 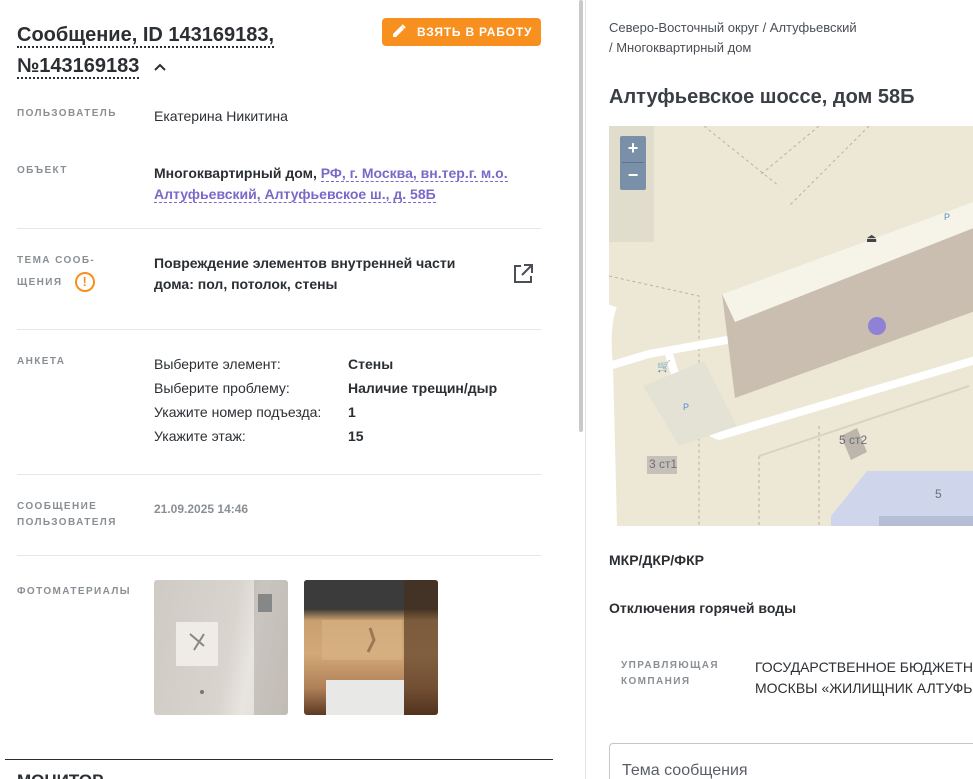 What do you see at coordinates (56, 273) in the screenshot?
I see `topic-label: ТЕМА СООБ- ЩЕНИЯ !` at bounding box center [56, 273].